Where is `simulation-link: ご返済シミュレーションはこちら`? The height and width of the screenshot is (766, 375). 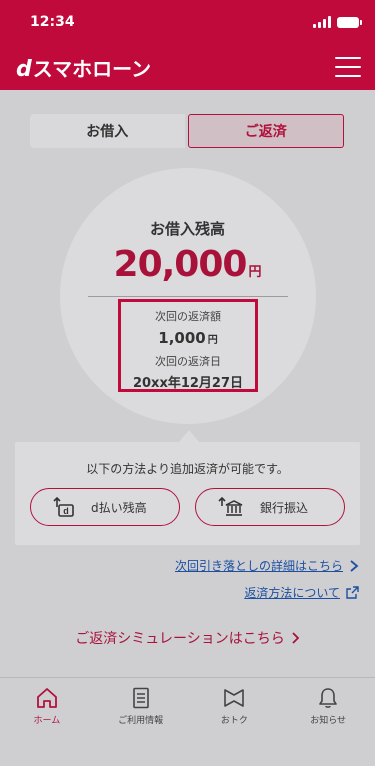 simulation-link: ご返済シミュレーションはこちら is located at coordinates (187, 638).